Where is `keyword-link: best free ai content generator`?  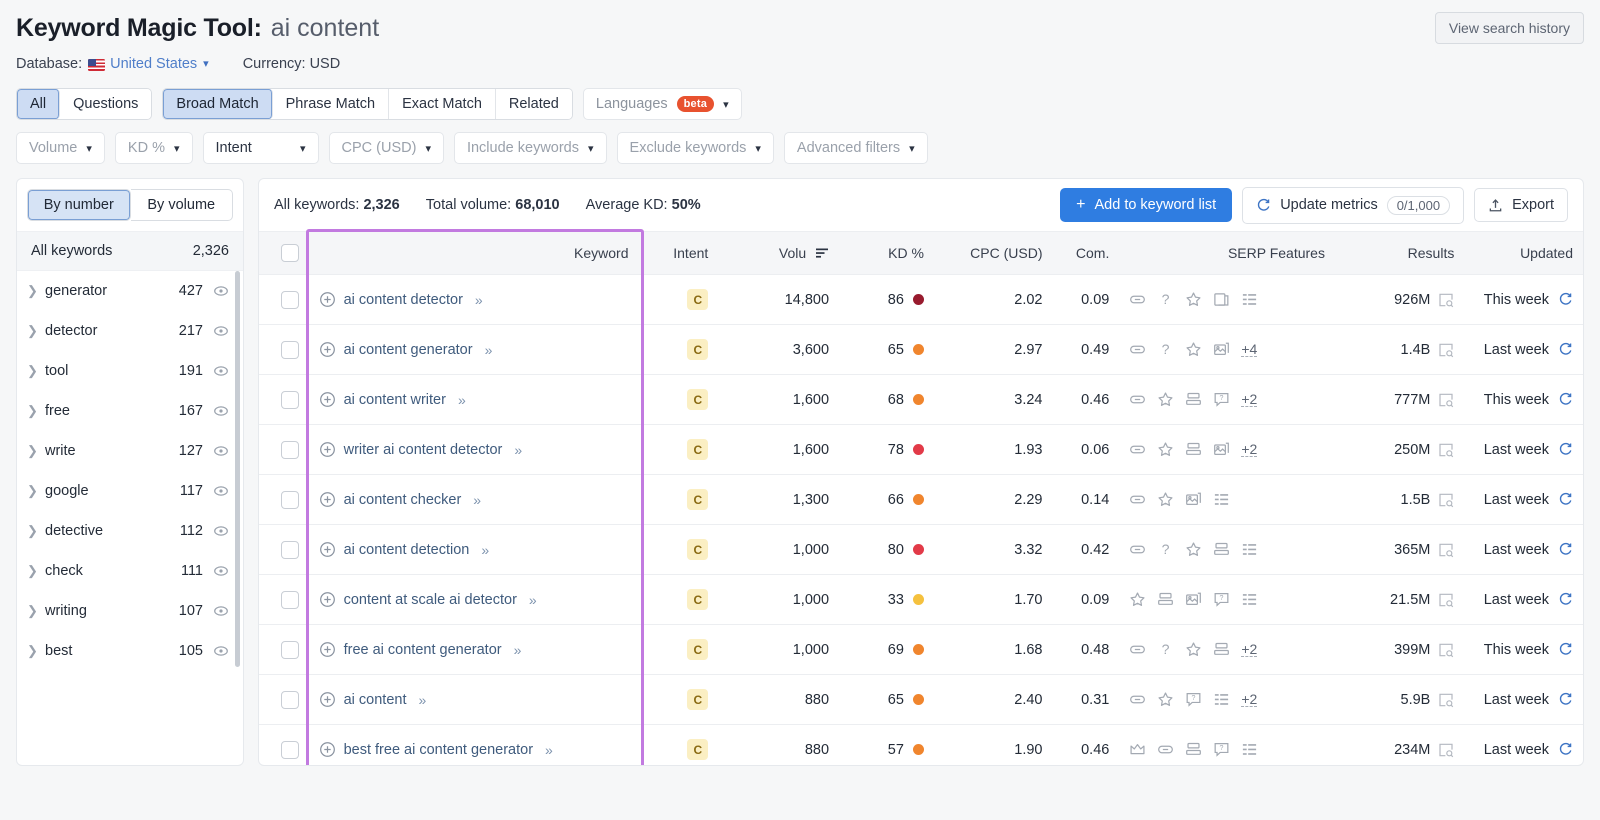
keyword-link: best free ai content generator is located at coordinates (438, 750).